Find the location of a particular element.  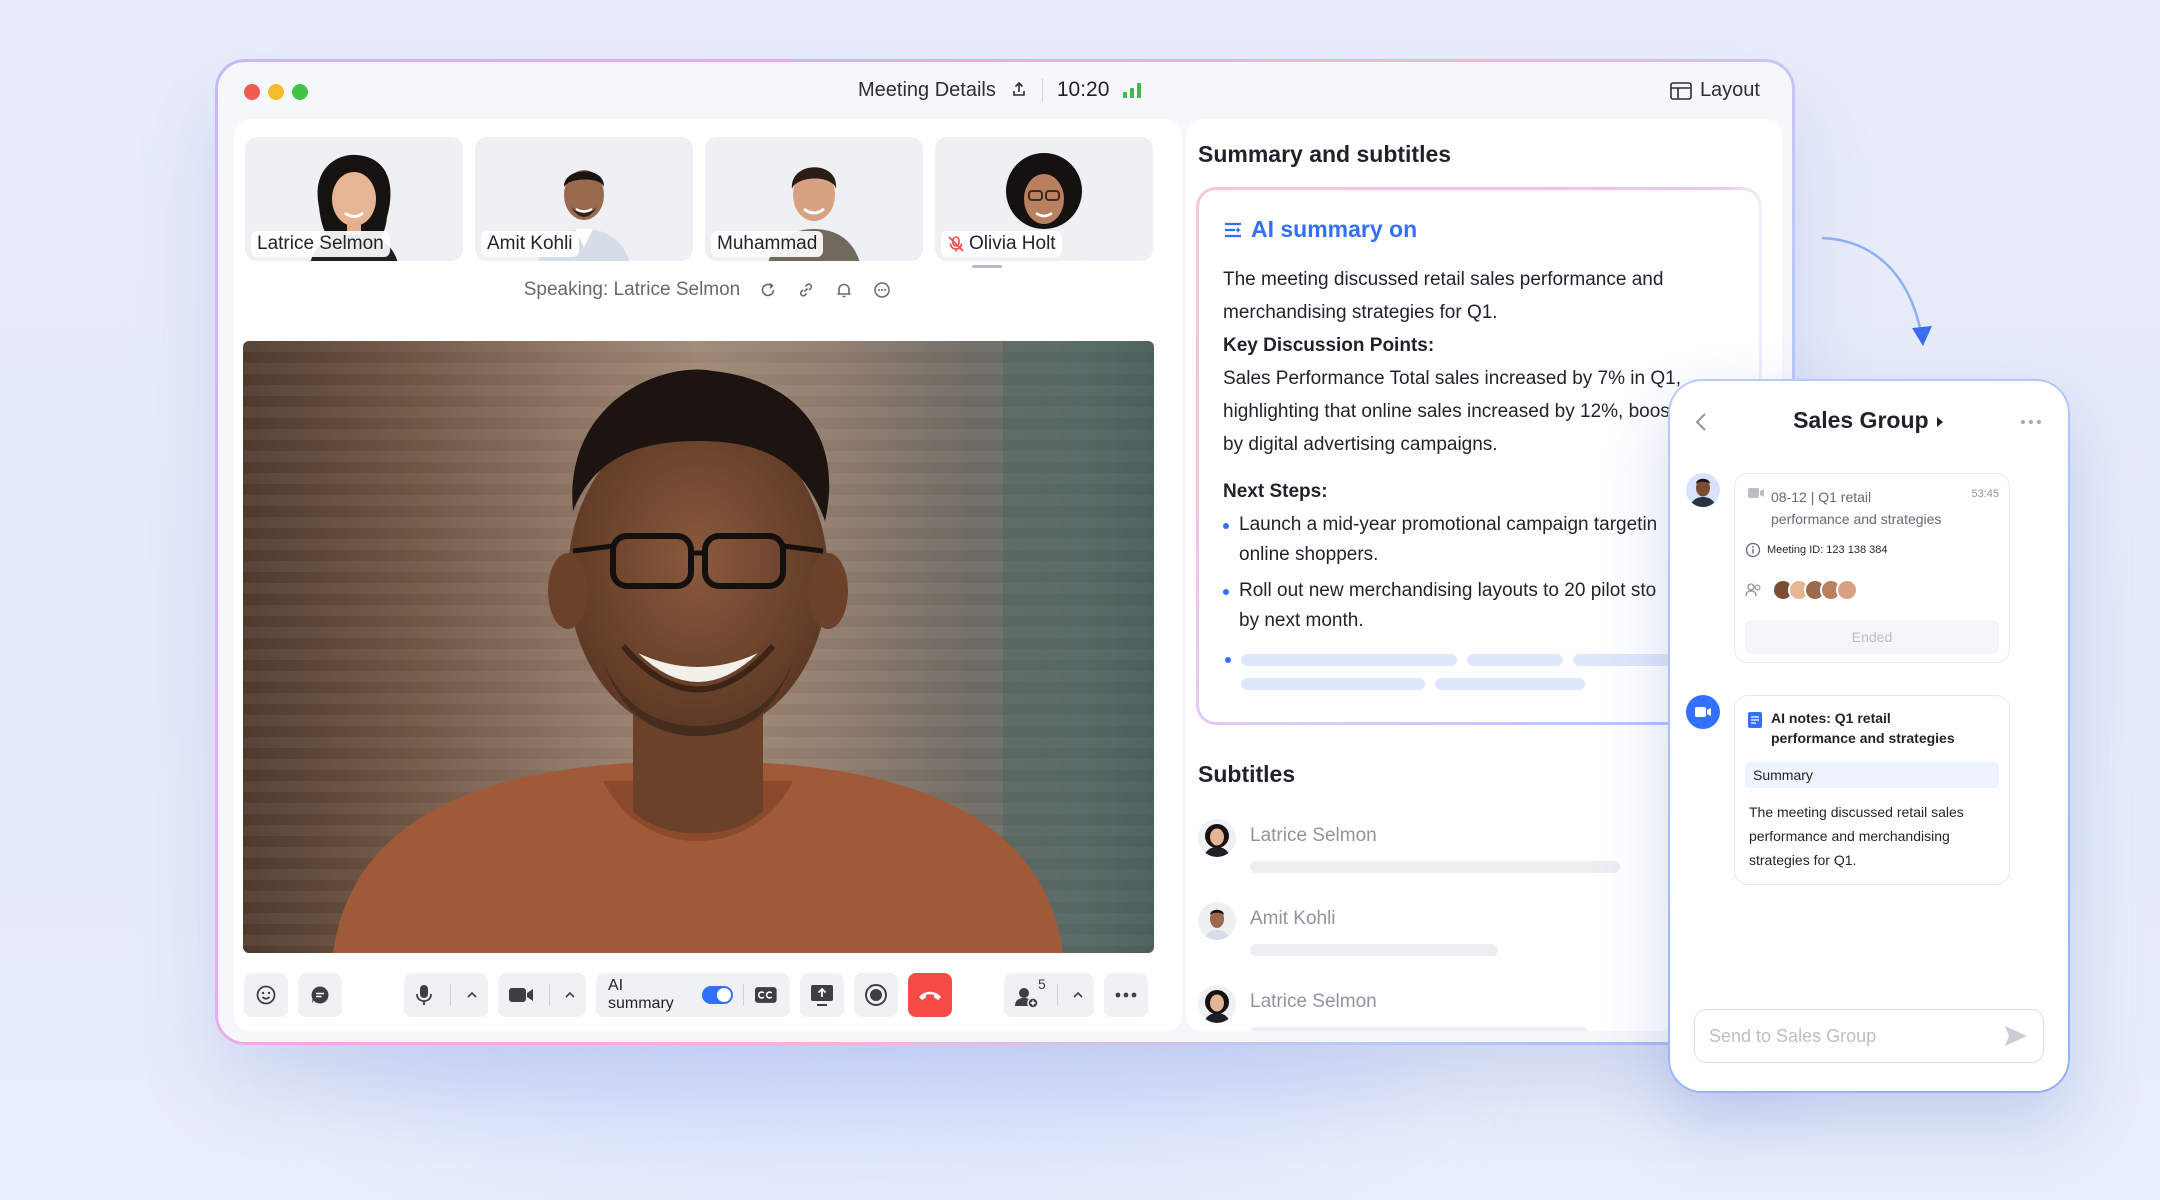

people-icon is located at coordinates (1753, 590).